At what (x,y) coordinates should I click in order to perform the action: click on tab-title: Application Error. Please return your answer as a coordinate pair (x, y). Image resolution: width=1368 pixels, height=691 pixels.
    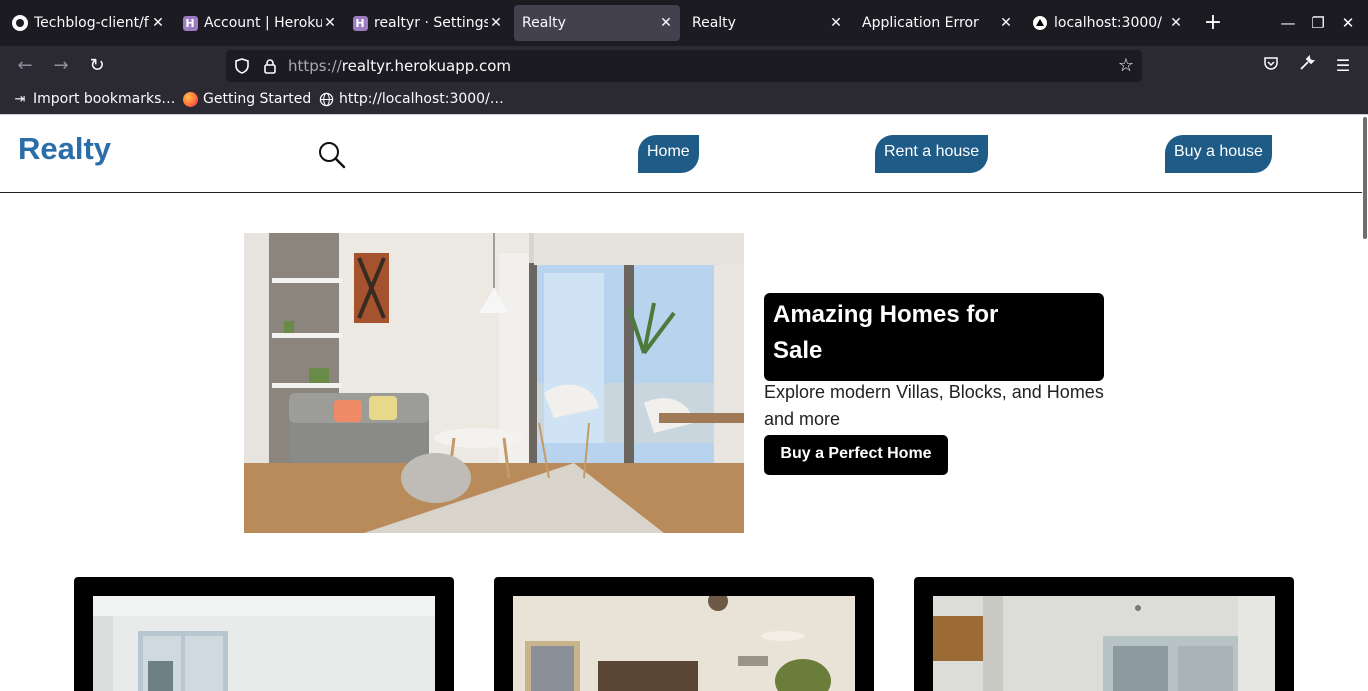
    Looking at the image, I should click on (920, 23).